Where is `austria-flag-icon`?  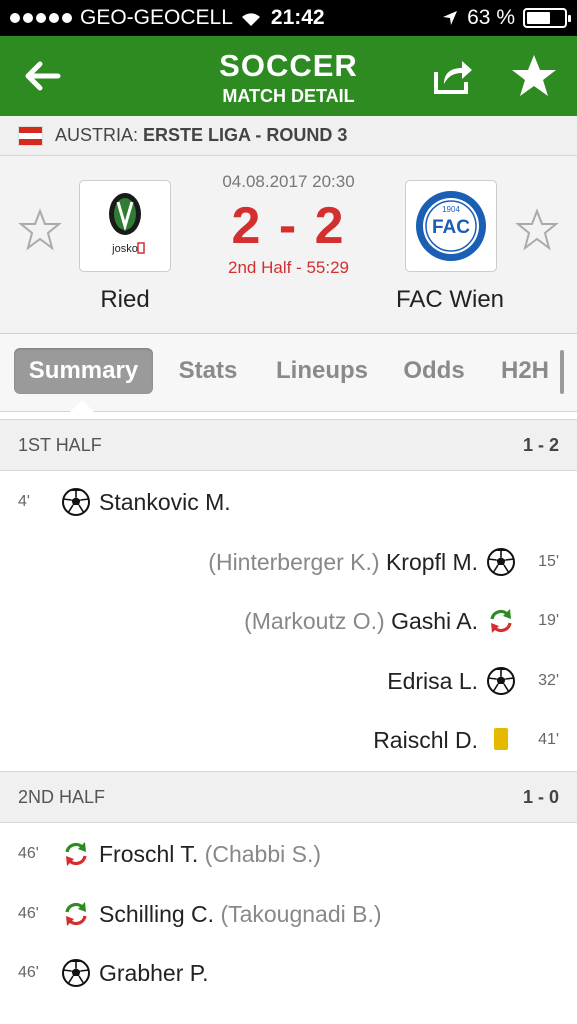
austria-flag-icon is located at coordinates (30, 135).